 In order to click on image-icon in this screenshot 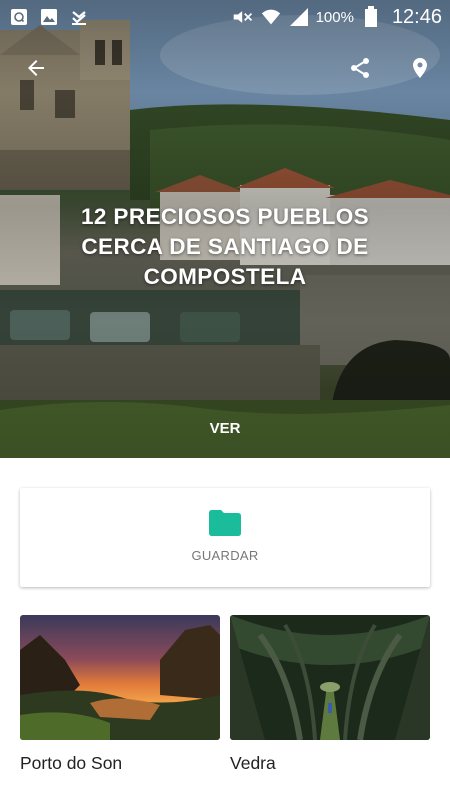, I will do `click(49, 17)`.